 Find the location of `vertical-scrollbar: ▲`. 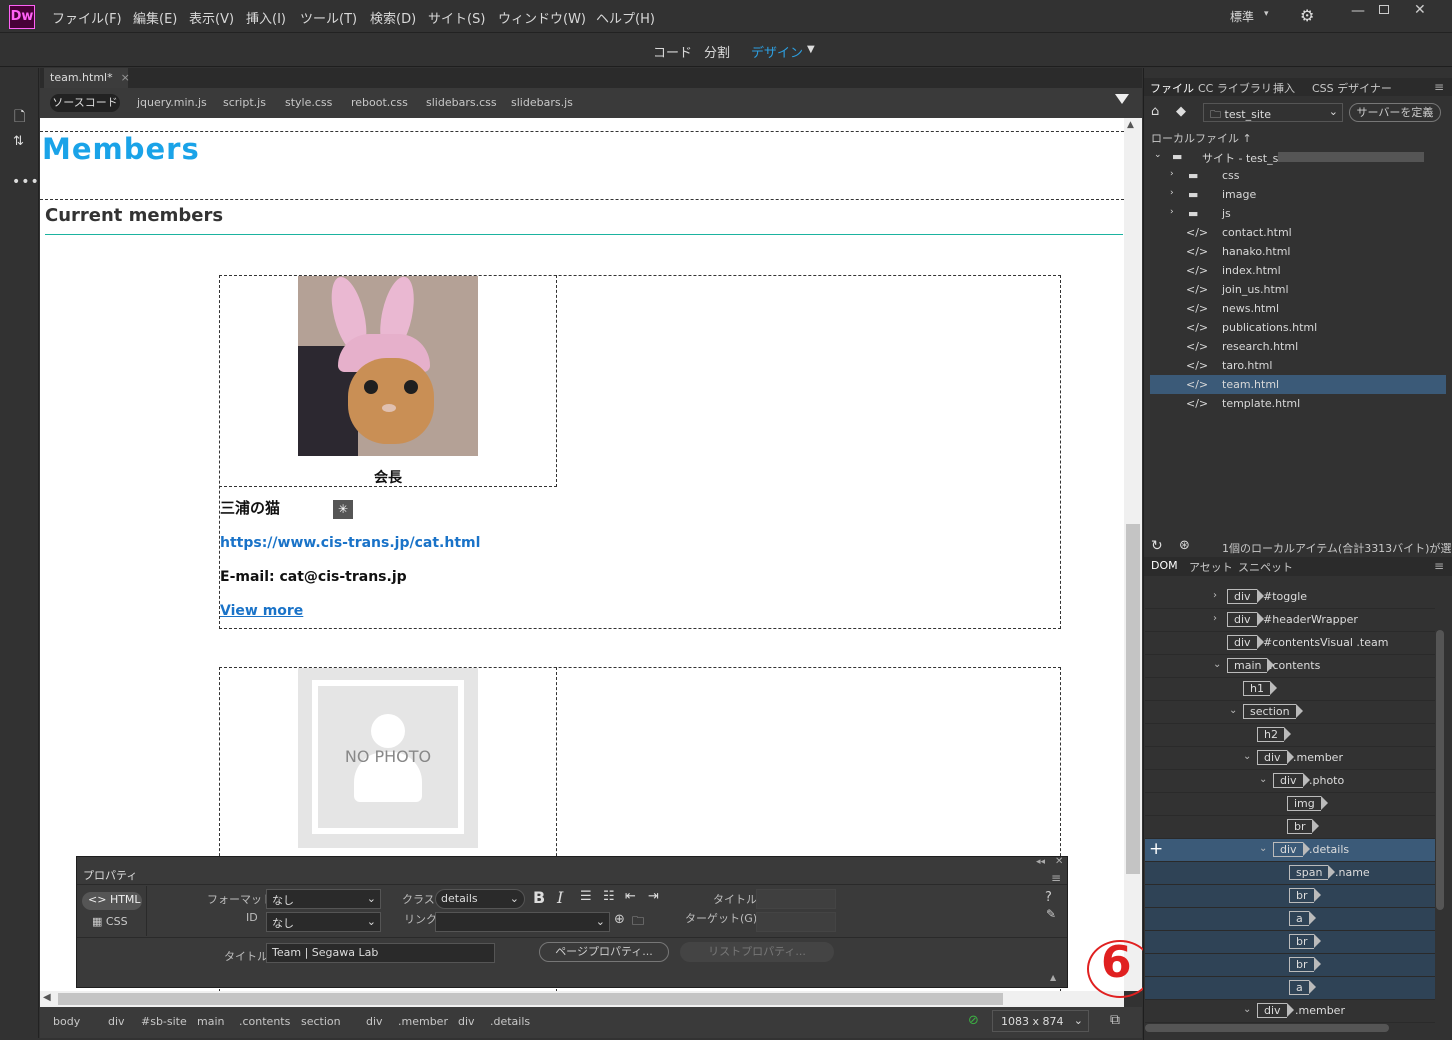

vertical-scrollbar: ▲ is located at coordinates (1133, 554).